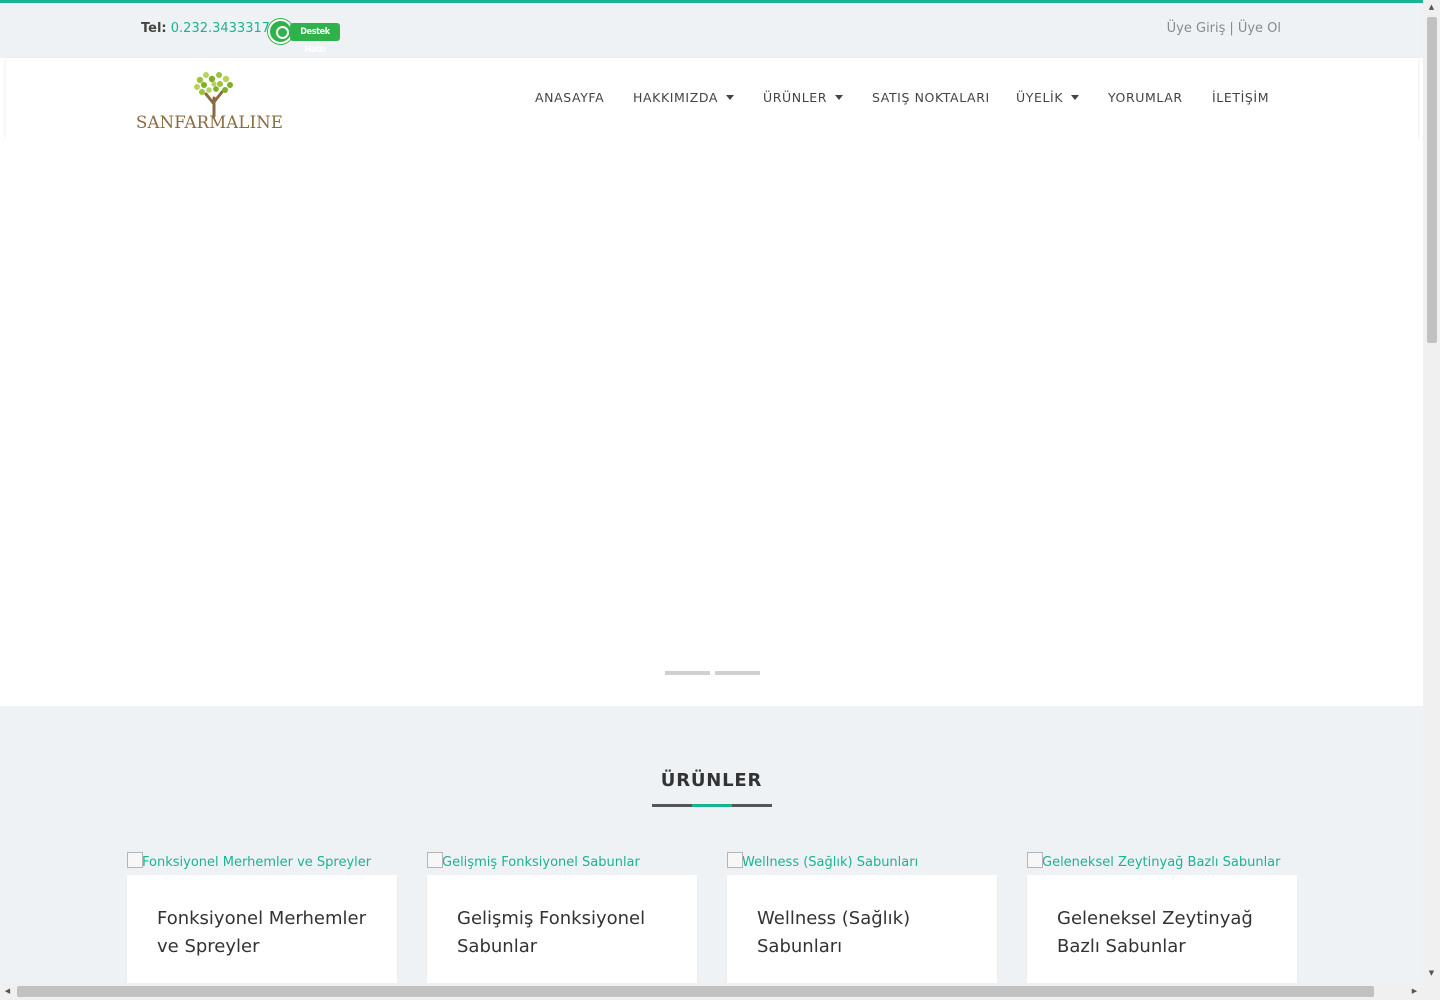 The height and width of the screenshot is (1000, 1440). I want to click on scroll-up-icon: ▲, so click(1431, 7).